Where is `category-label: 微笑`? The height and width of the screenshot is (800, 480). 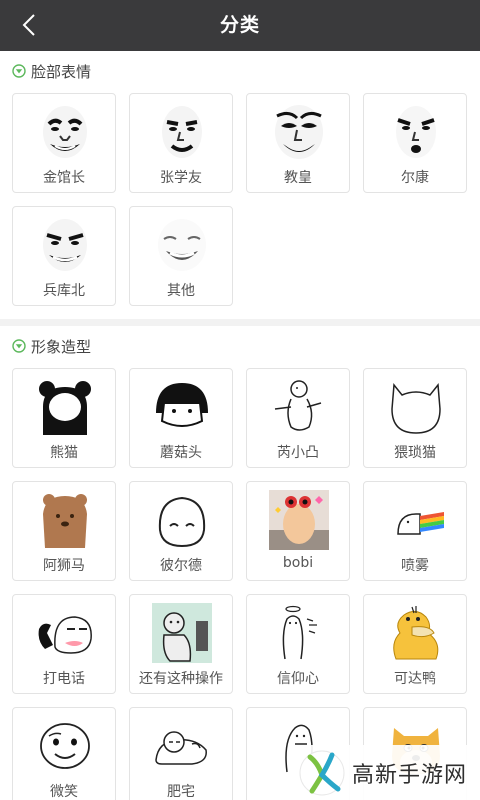
category-label: 微笑 is located at coordinates (64, 792).